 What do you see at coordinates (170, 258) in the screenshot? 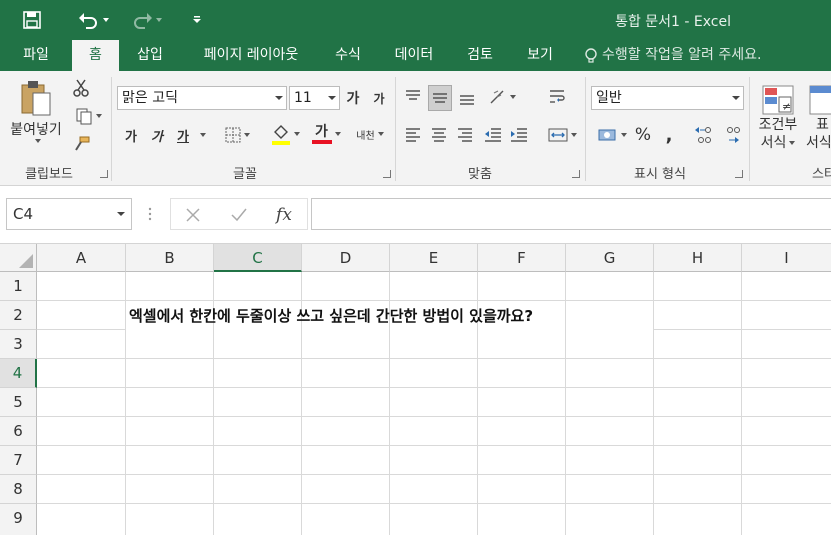
I see `column-header-b: B` at bounding box center [170, 258].